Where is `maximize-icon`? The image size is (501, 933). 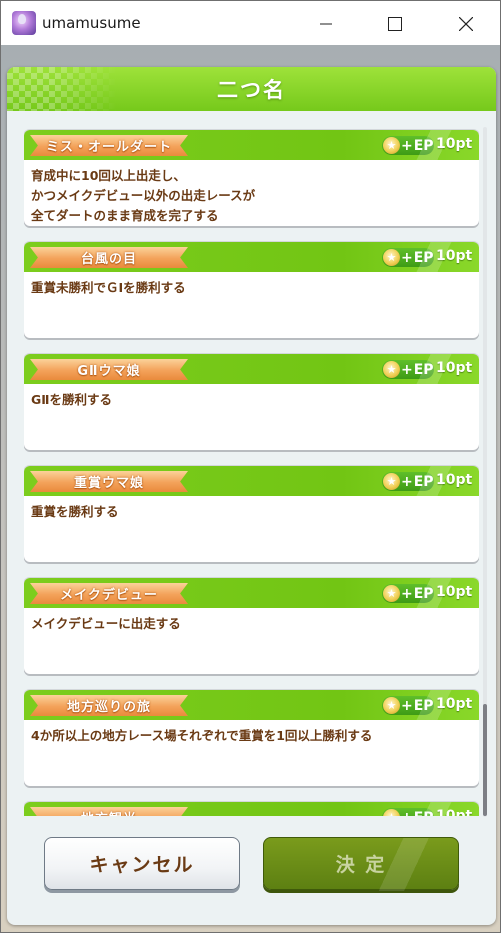 maximize-icon is located at coordinates (395, 23).